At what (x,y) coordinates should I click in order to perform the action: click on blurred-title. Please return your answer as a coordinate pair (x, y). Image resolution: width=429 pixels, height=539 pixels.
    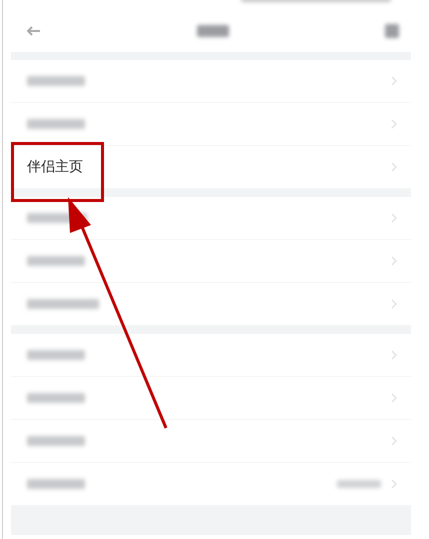
    Looking at the image, I should click on (213, 31).